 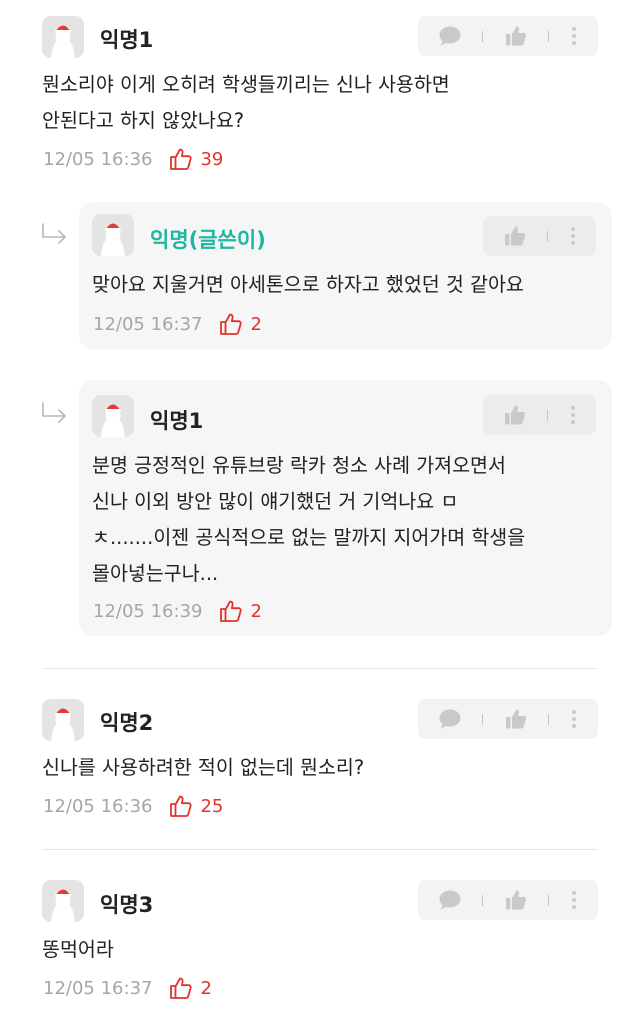 I want to click on comment-meta: 12/05 16:36 25, so click(x=133, y=806).